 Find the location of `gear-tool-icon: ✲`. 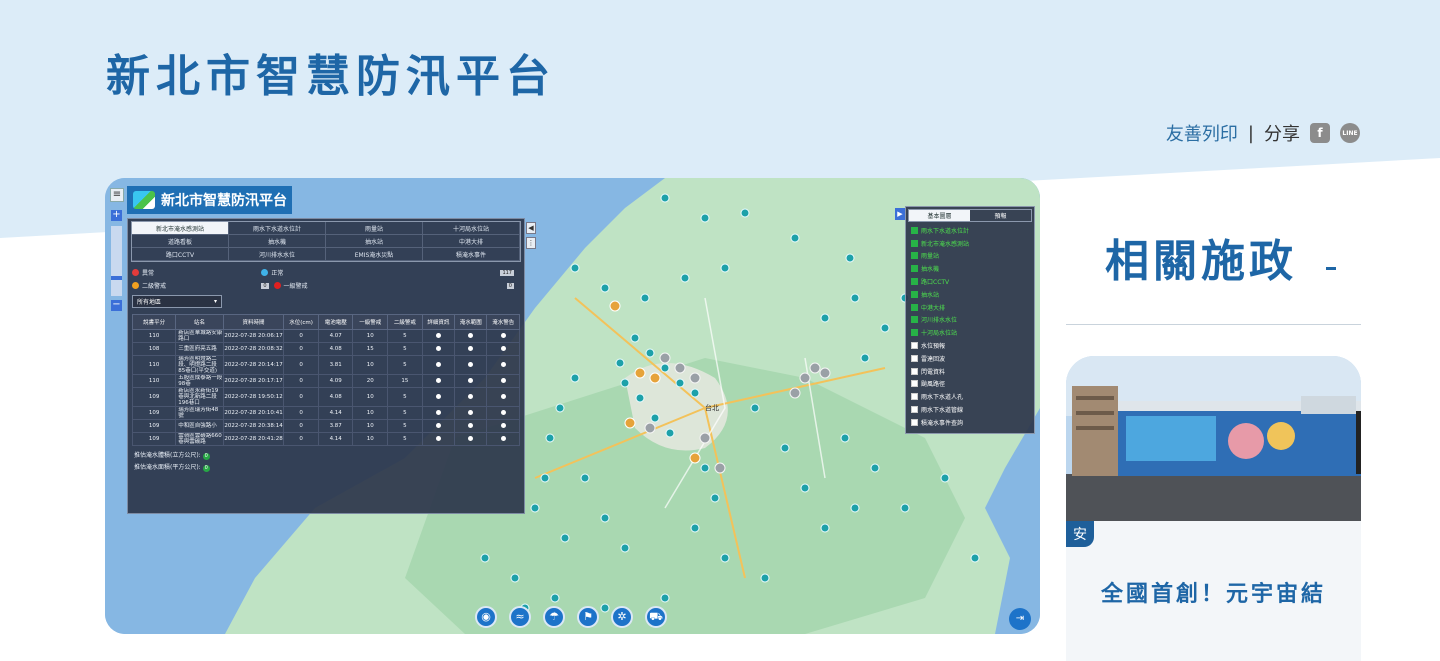

gear-tool-icon: ✲ is located at coordinates (622, 617).